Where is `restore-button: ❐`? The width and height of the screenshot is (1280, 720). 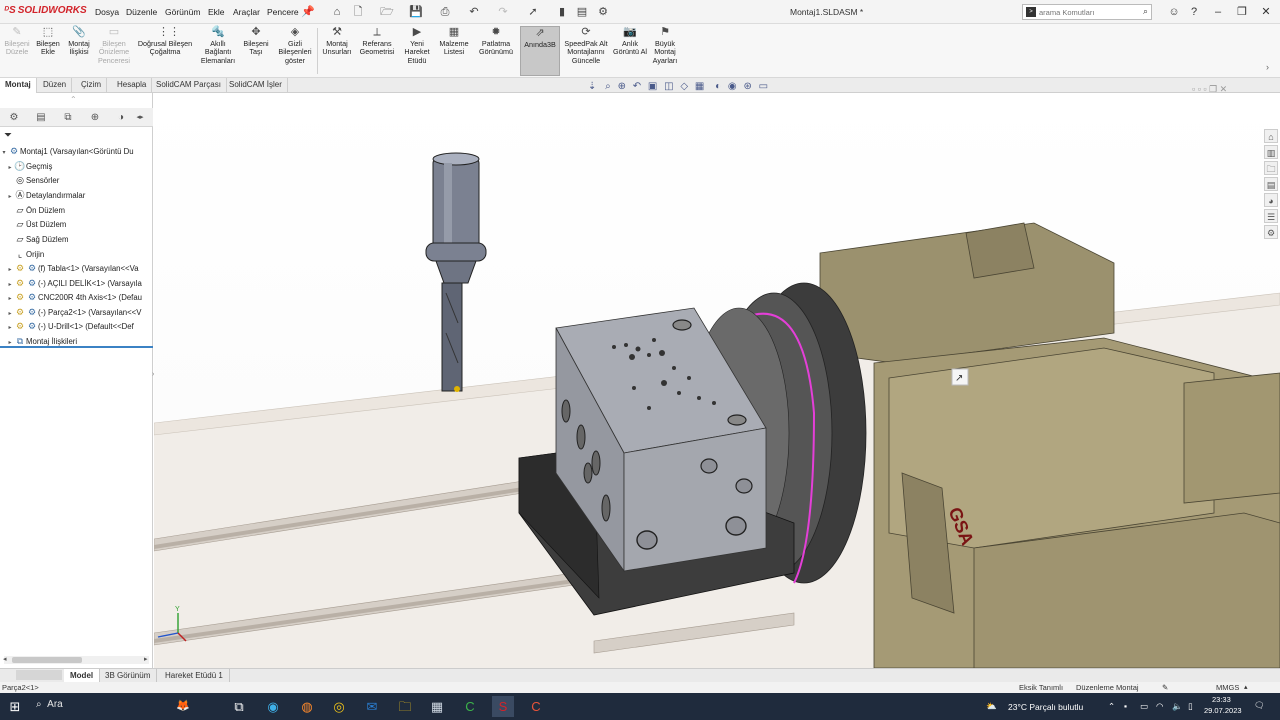 restore-button: ❐ is located at coordinates (1242, 12).